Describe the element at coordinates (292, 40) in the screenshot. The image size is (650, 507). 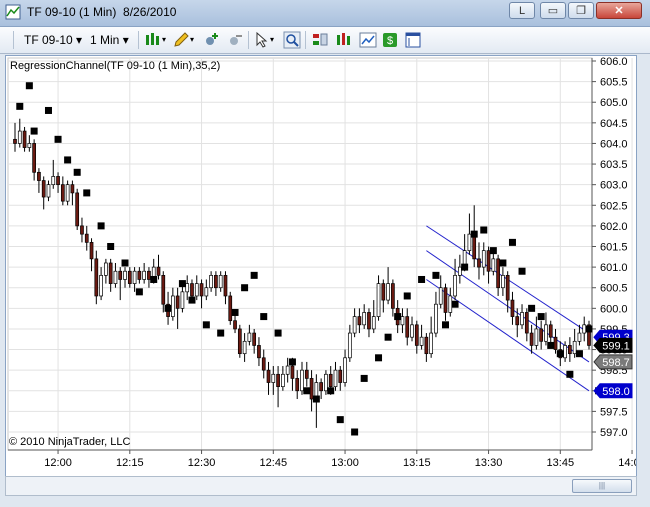
I see `zoom-icon` at that location.